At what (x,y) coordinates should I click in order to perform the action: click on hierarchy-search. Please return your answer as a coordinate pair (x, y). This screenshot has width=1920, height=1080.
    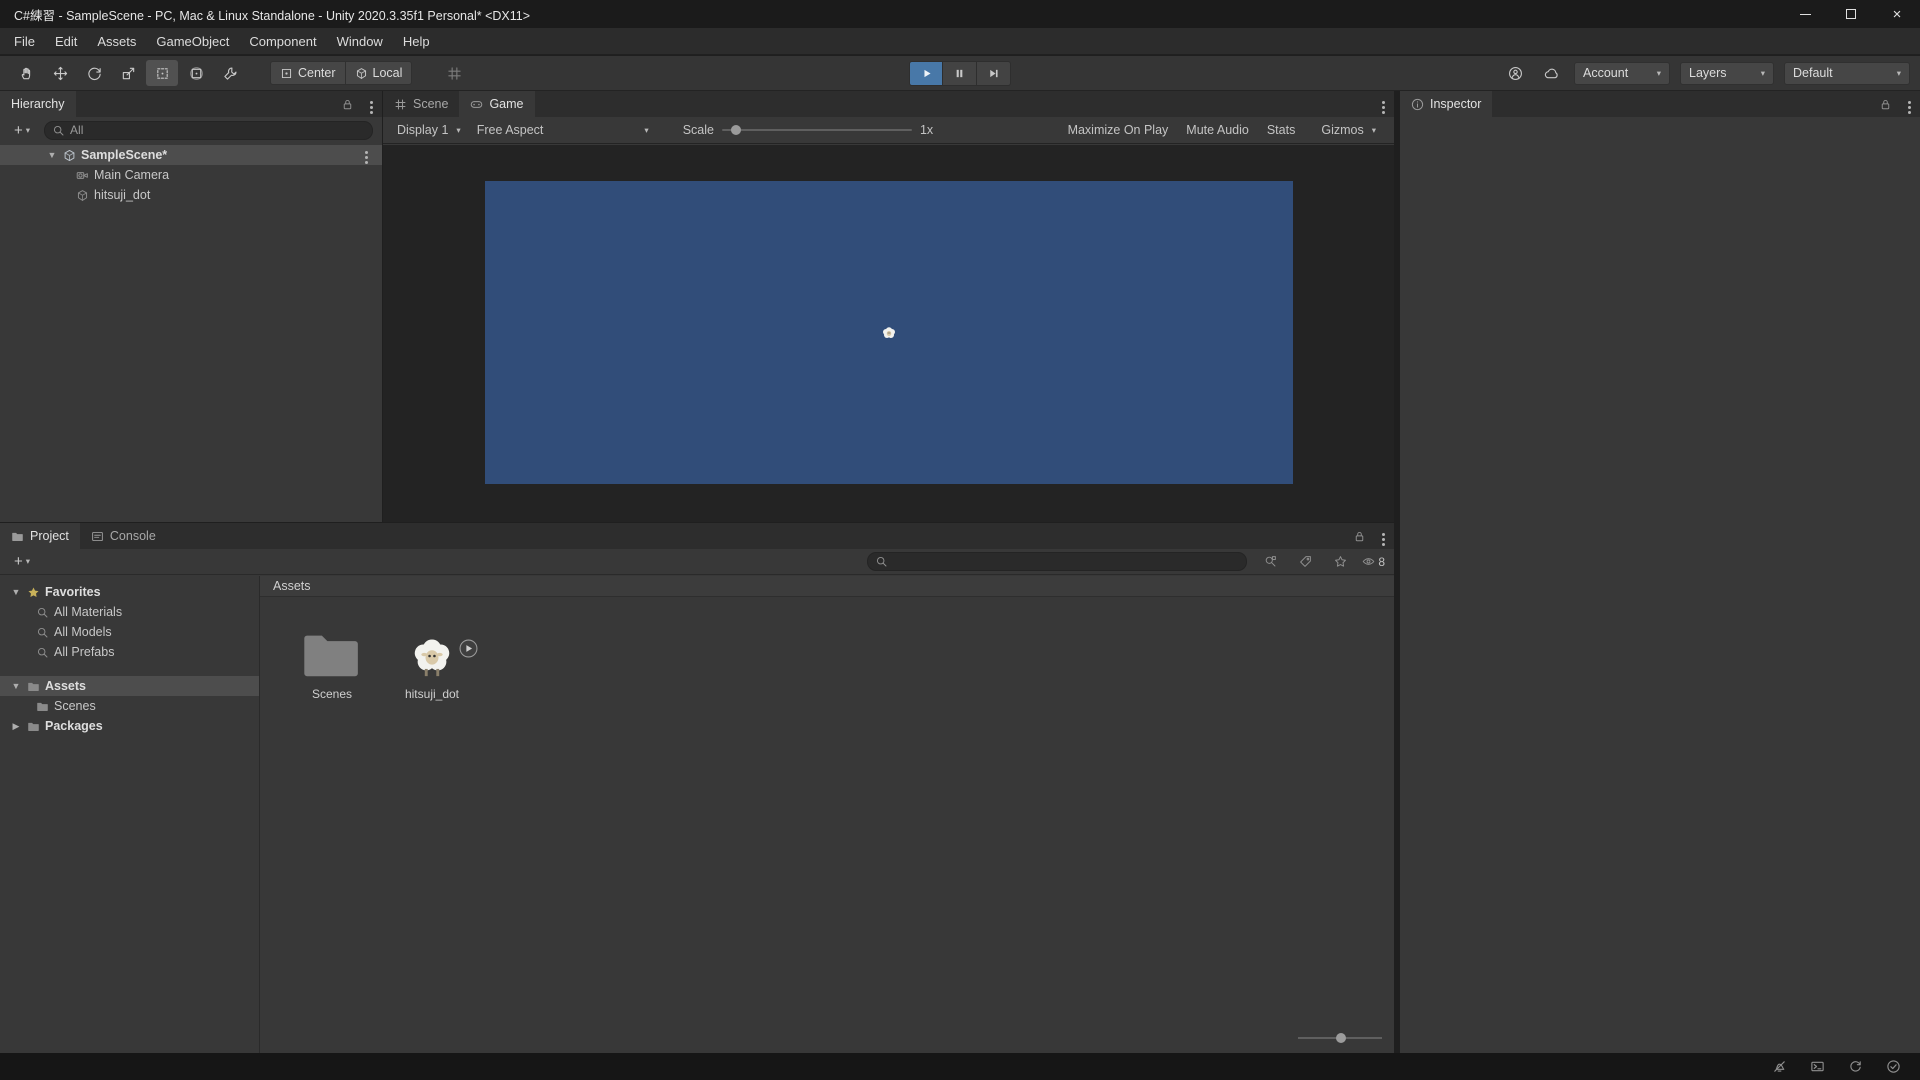
    Looking at the image, I should click on (208, 130).